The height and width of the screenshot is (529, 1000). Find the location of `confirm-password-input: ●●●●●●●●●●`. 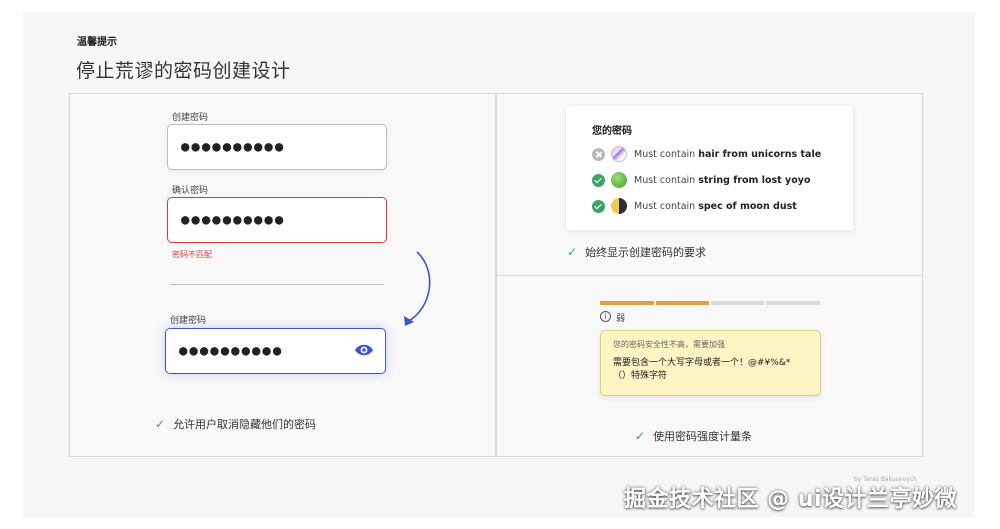

confirm-password-input: ●●●●●●●●●● is located at coordinates (277, 220).